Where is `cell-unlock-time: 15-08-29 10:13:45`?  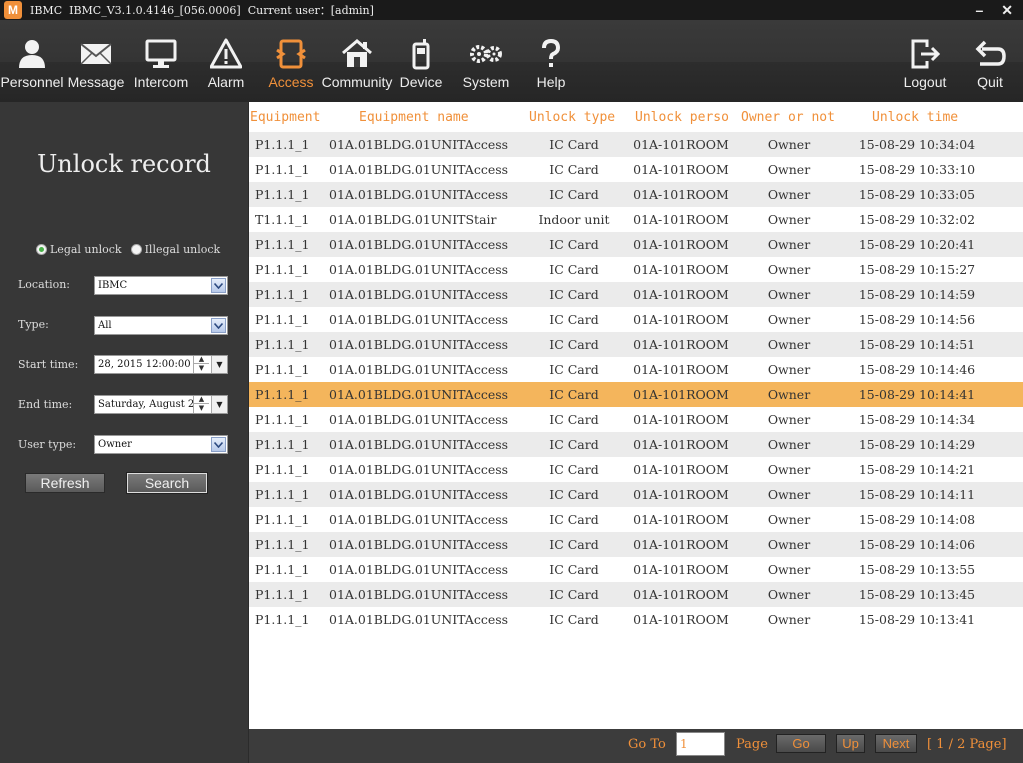
cell-unlock-time: 15-08-29 10:13:45 is located at coordinates (917, 594).